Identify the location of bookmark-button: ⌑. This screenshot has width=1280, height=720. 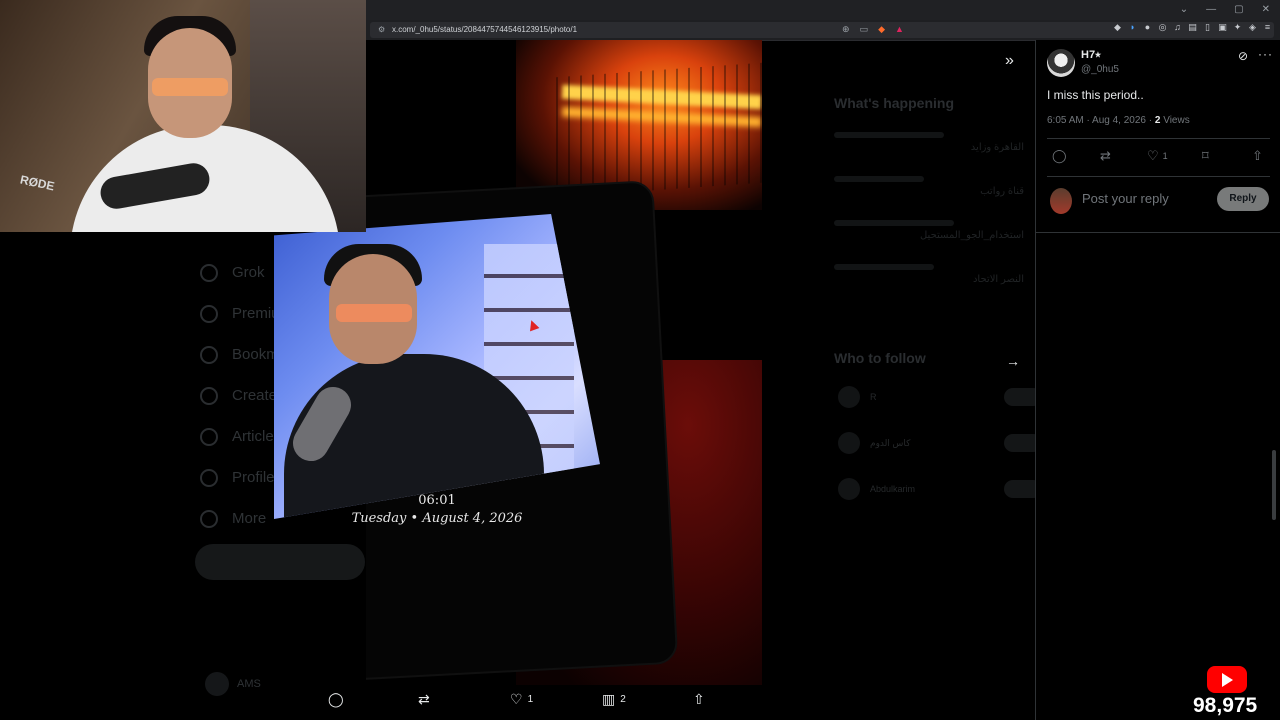
(1205, 156).